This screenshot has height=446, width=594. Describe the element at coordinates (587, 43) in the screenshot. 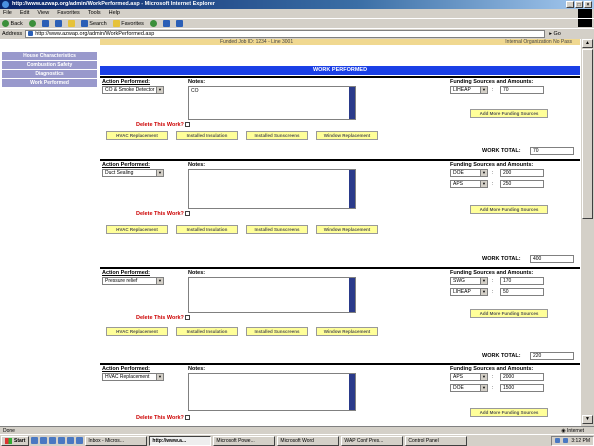

I see `scroll-up-arrow-icon: ▲` at that location.